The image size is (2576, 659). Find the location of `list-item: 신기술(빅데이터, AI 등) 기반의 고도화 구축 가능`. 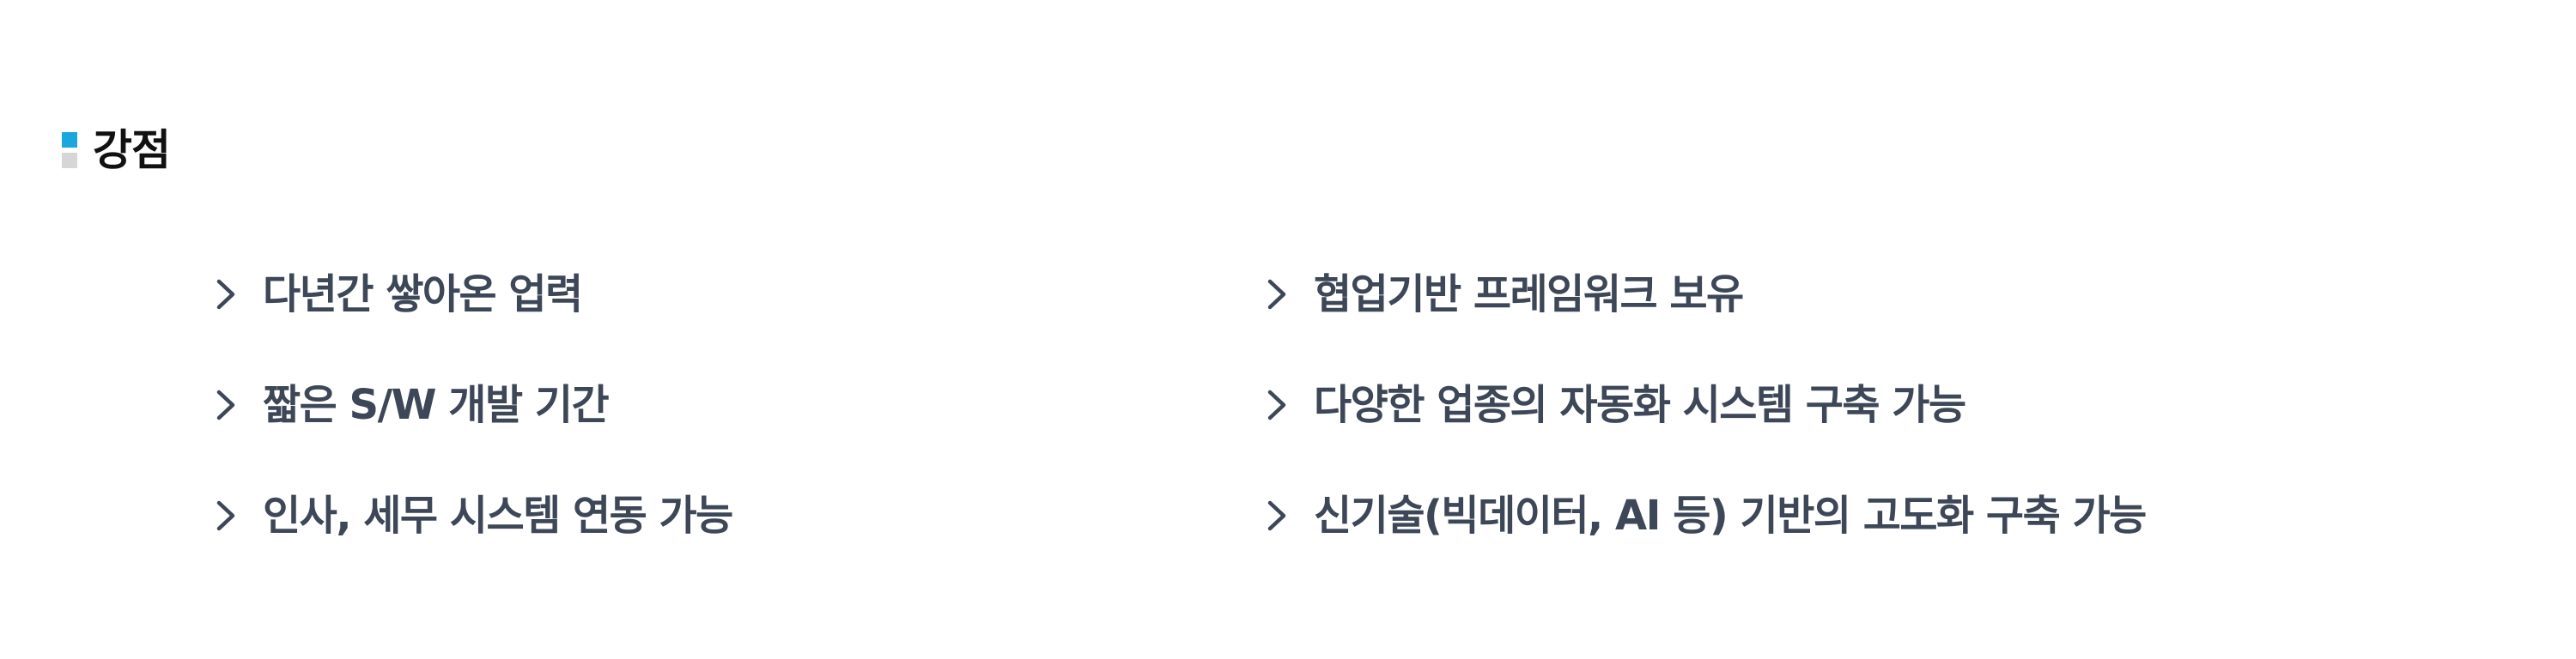

list-item: 신기술(빅데이터, AI 등) 기반의 고도화 구축 가능 is located at coordinates (1707, 515).